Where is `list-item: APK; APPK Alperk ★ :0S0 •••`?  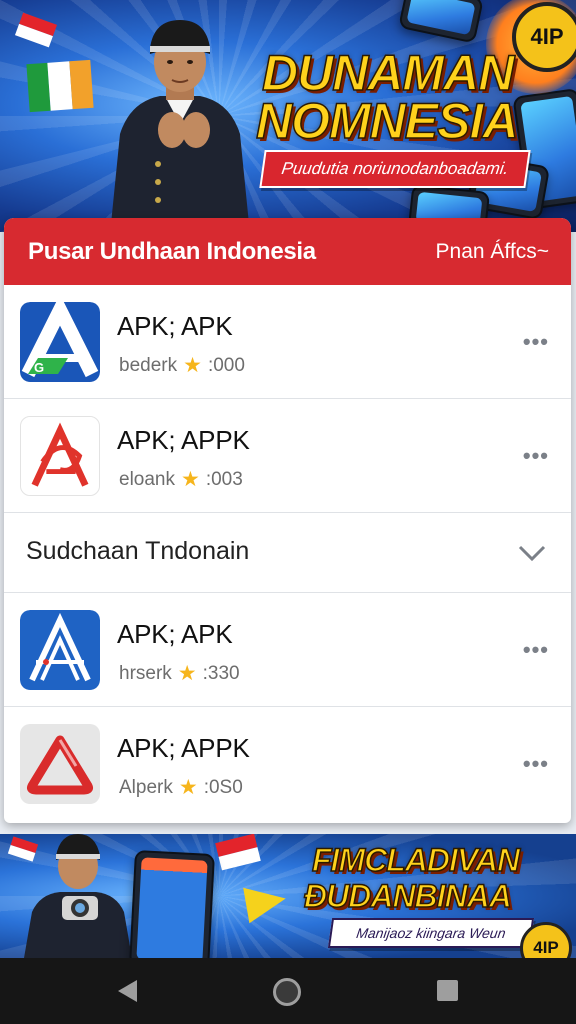 list-item: APK; APPK Alperk ★ :0S0 ••• is located at coordinates (287, 764).